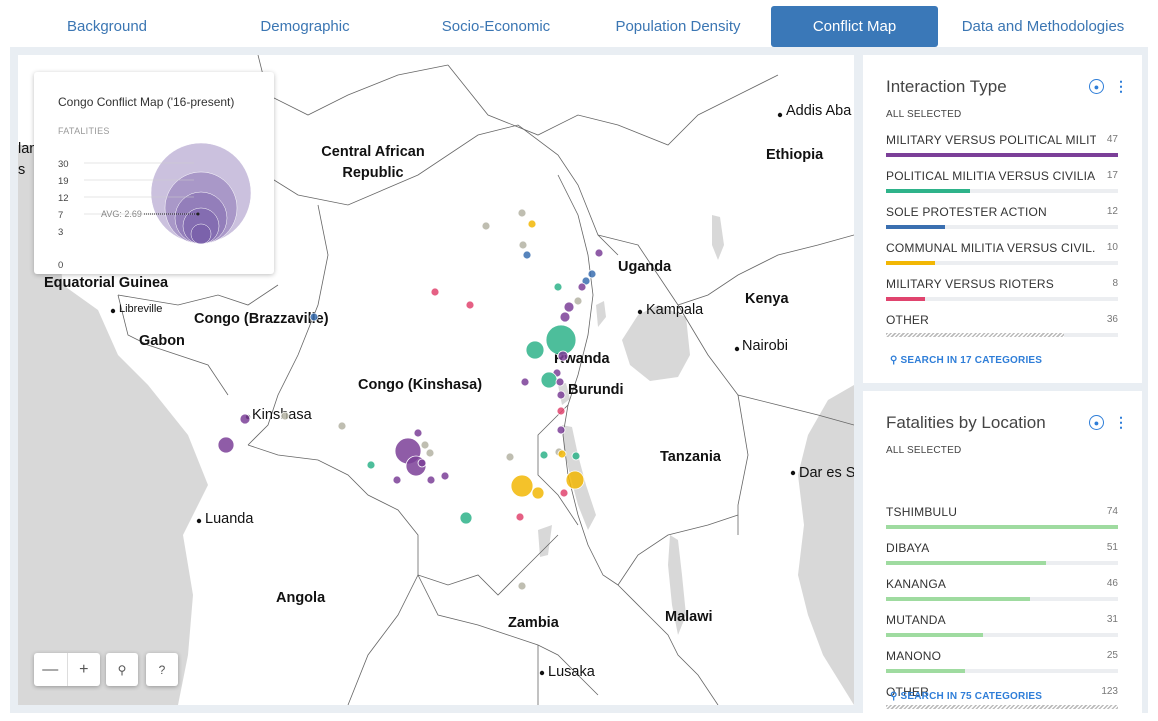  I want to click on category-row: POLITICAL MILITIA VERSUS CIVILIA... 17, so click(1002, 187).